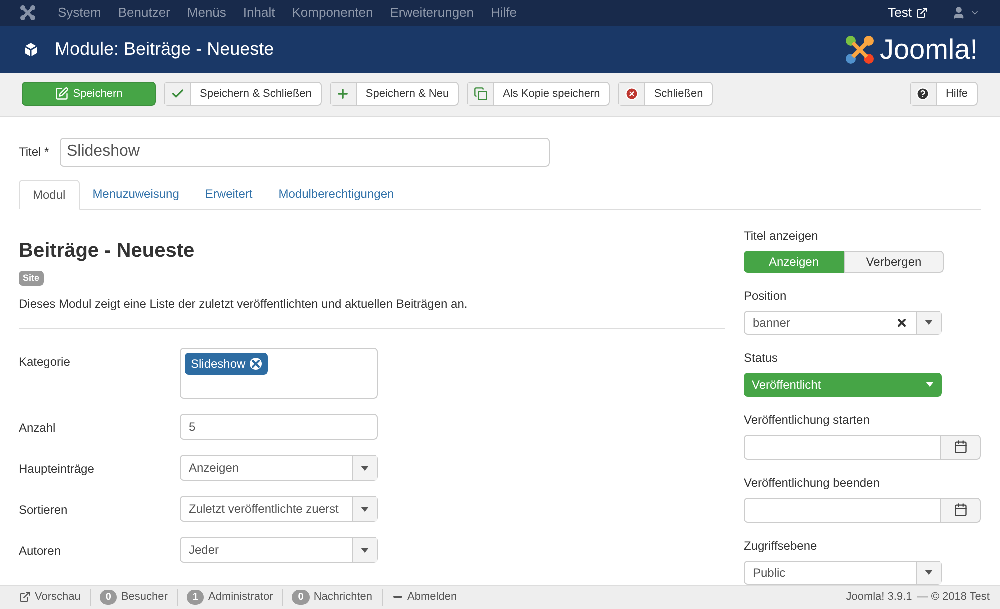 The height and width of the screenshot is (609, 1000). Describe the element at coordinates (425, 597) in the screenshot. I see `logout-link: Abmelden` at that location.